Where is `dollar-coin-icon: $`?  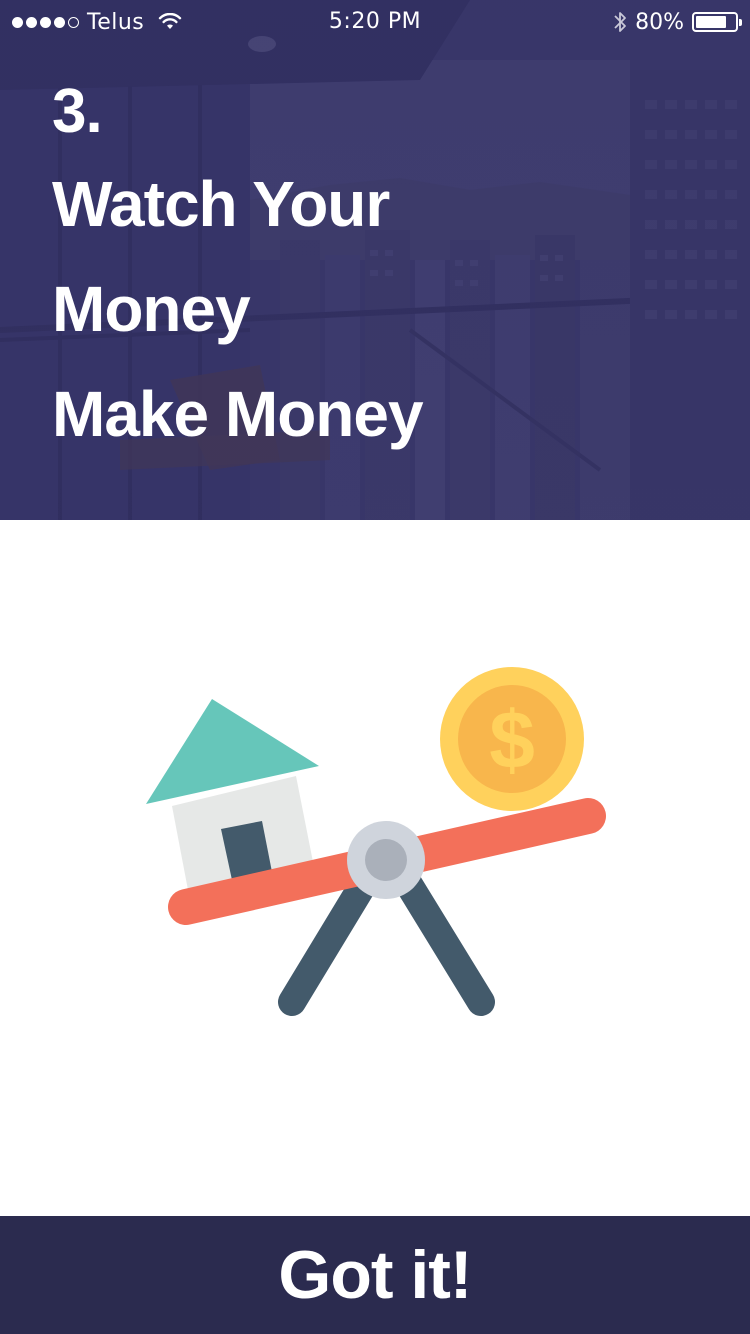
dollar-coin-icon: $ is located at coordinates (512, 739).